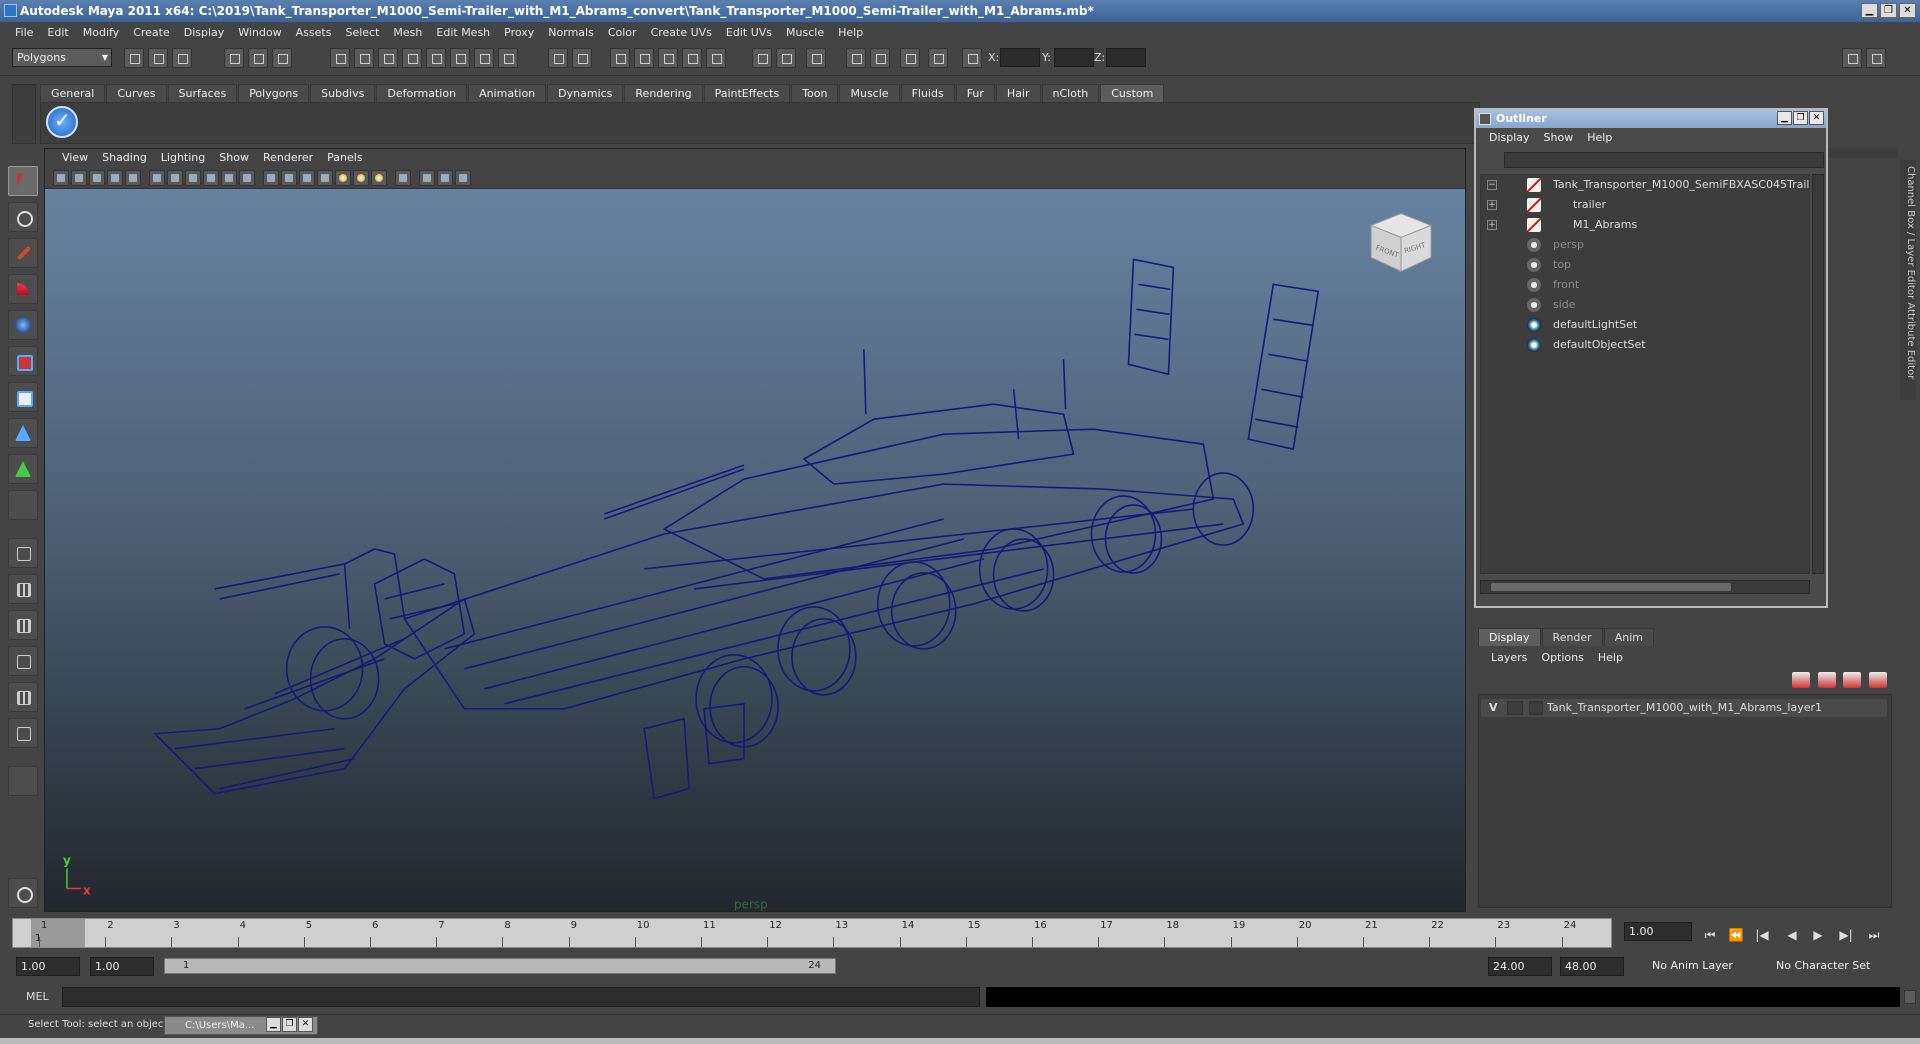 Image resolution: width=1920 pixels, height=1044 pixels. What do you see at coordinates (24, 114) in the screenshot?
I see `shelf-menu-handle` at bounding box center [24, 114].